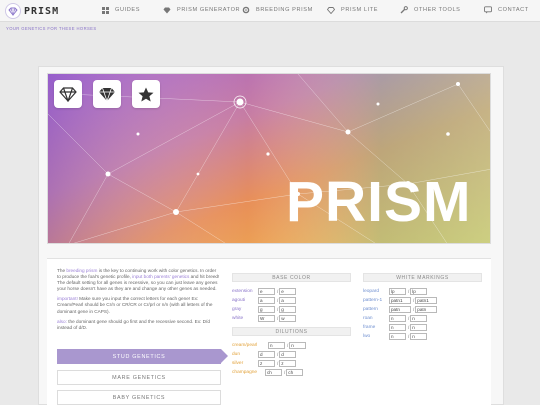 This screenshot has height=405, width=540. I want to click on active-tab-arrow, so click(224, 356).